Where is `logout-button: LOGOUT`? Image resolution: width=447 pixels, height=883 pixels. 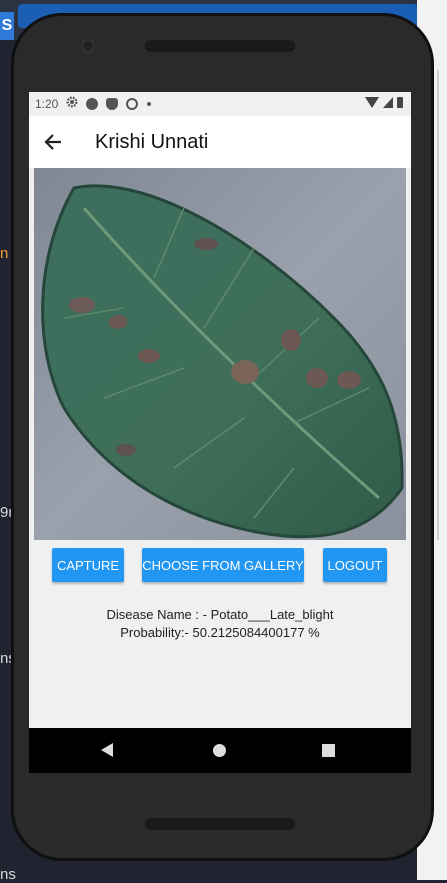
logout-button: LOGOUT is located at coordinates (355, 565).